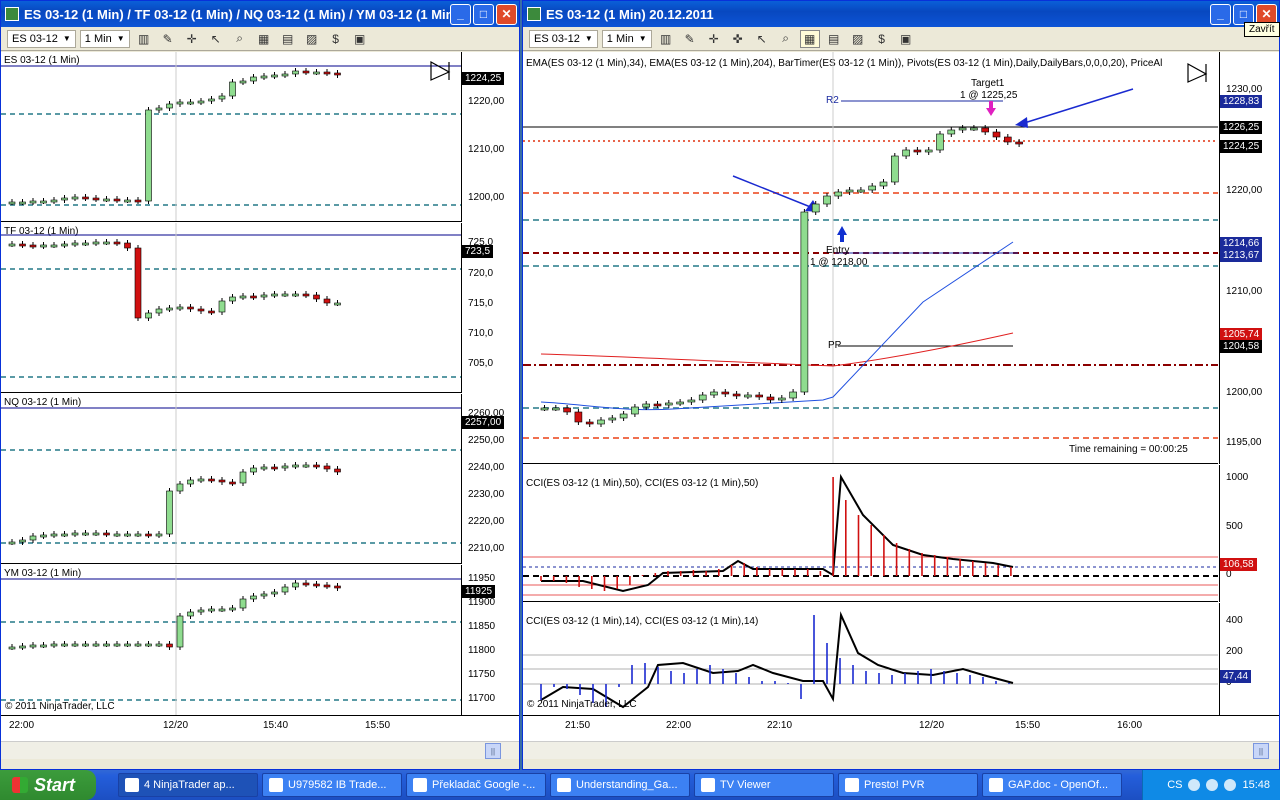  What do you see at coordinates (478, 251) in the screenshot?
I see `last-price-tag: 723,5` at bounding box center [478, 251].